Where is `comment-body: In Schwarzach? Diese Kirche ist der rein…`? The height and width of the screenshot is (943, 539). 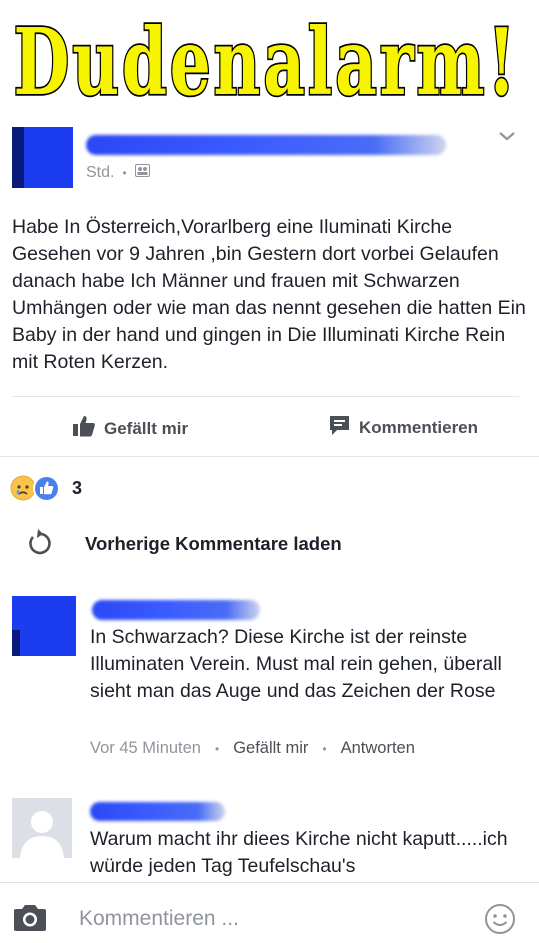
comment-body: In Schwarzach? Diese Kirche ist der rein… is located at coordinates (296, 664).